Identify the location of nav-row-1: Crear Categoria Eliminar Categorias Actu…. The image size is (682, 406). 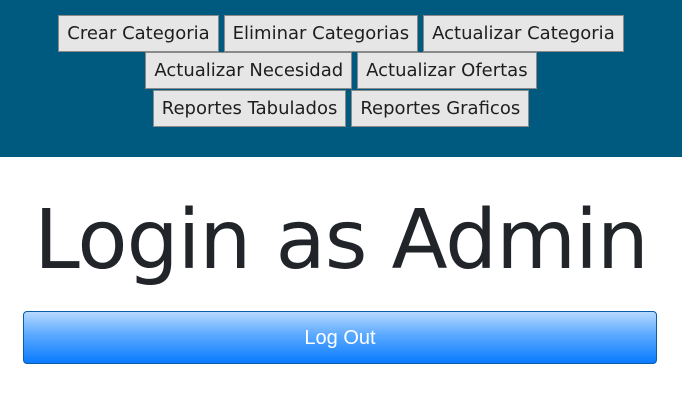
(341, 33).